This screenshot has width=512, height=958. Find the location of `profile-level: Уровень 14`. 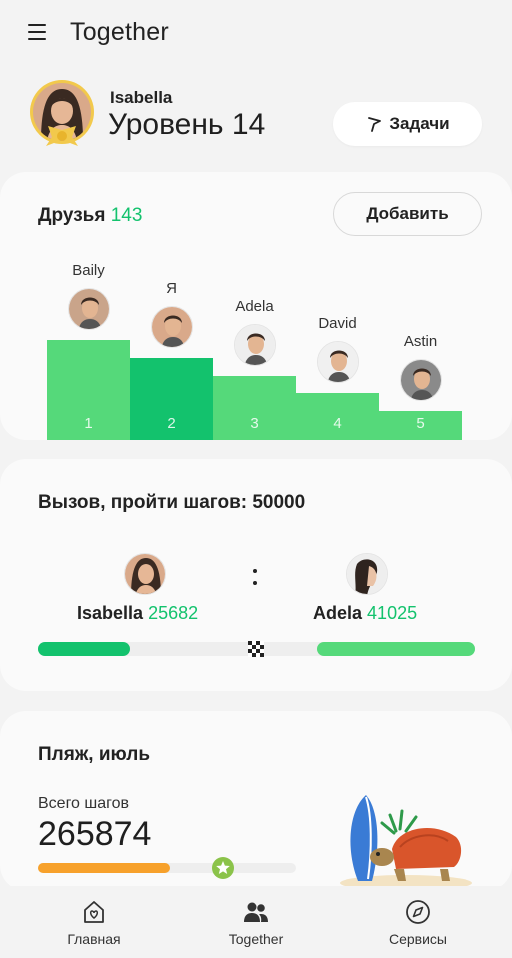

profile-level: Уровень 14 is located at coordinates (187, 124).